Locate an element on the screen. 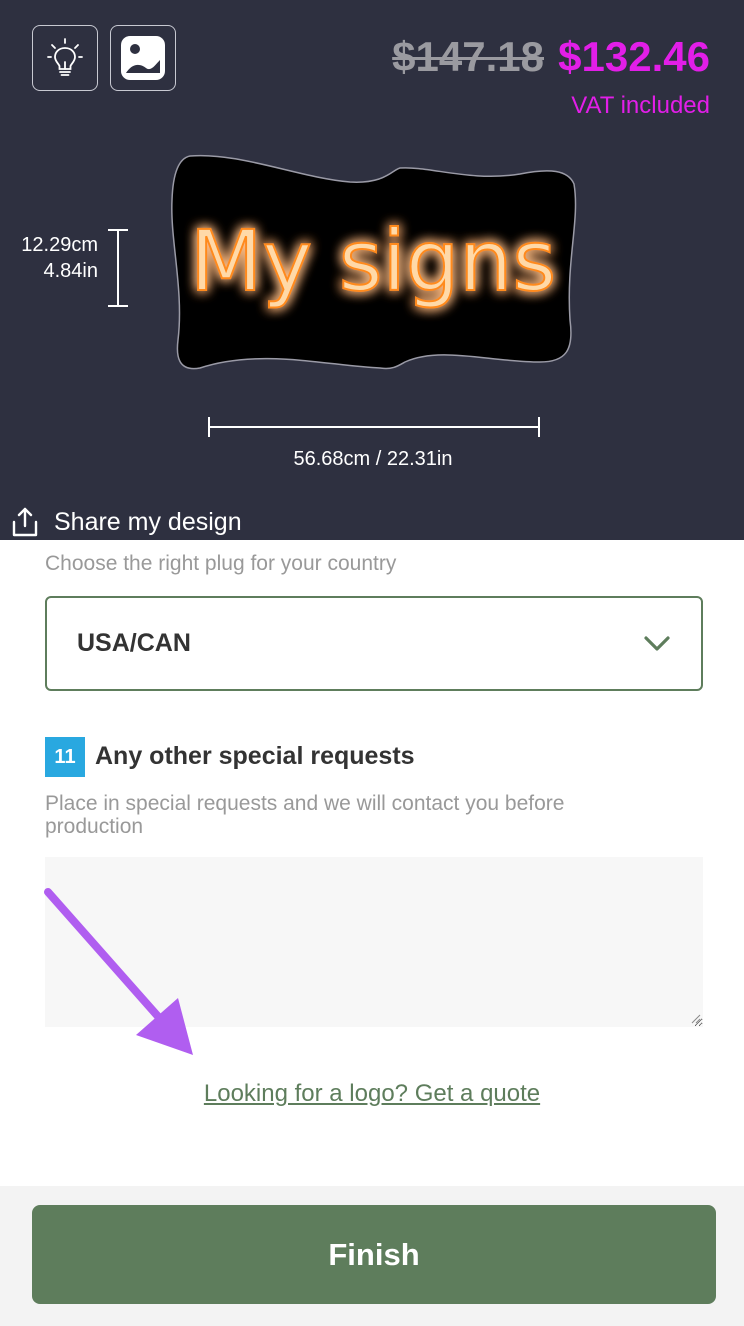 Image resolution: width=744 pixels, height=1326 pixels. logo-quote-link: Looking for a logo? Get a quote is located at coordinates (372, 1094).